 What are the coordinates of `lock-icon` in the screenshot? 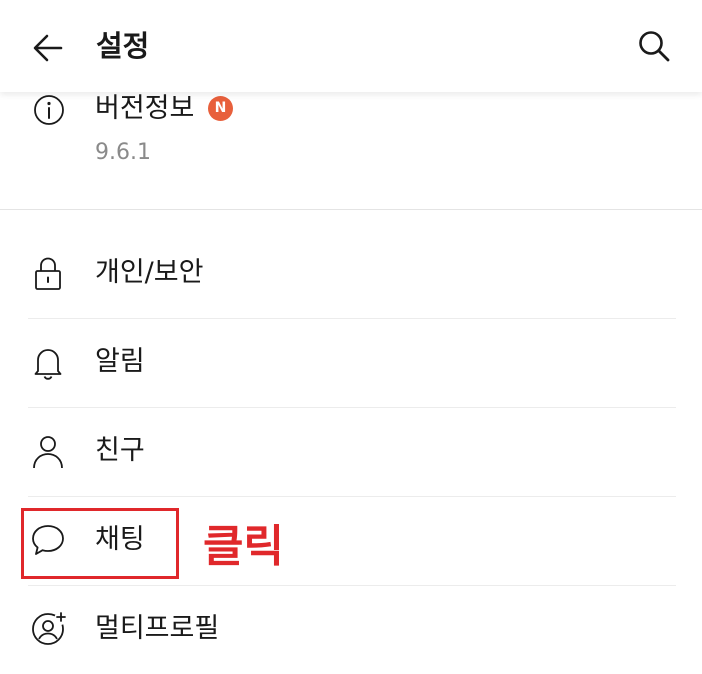 It's located at (48, 273).